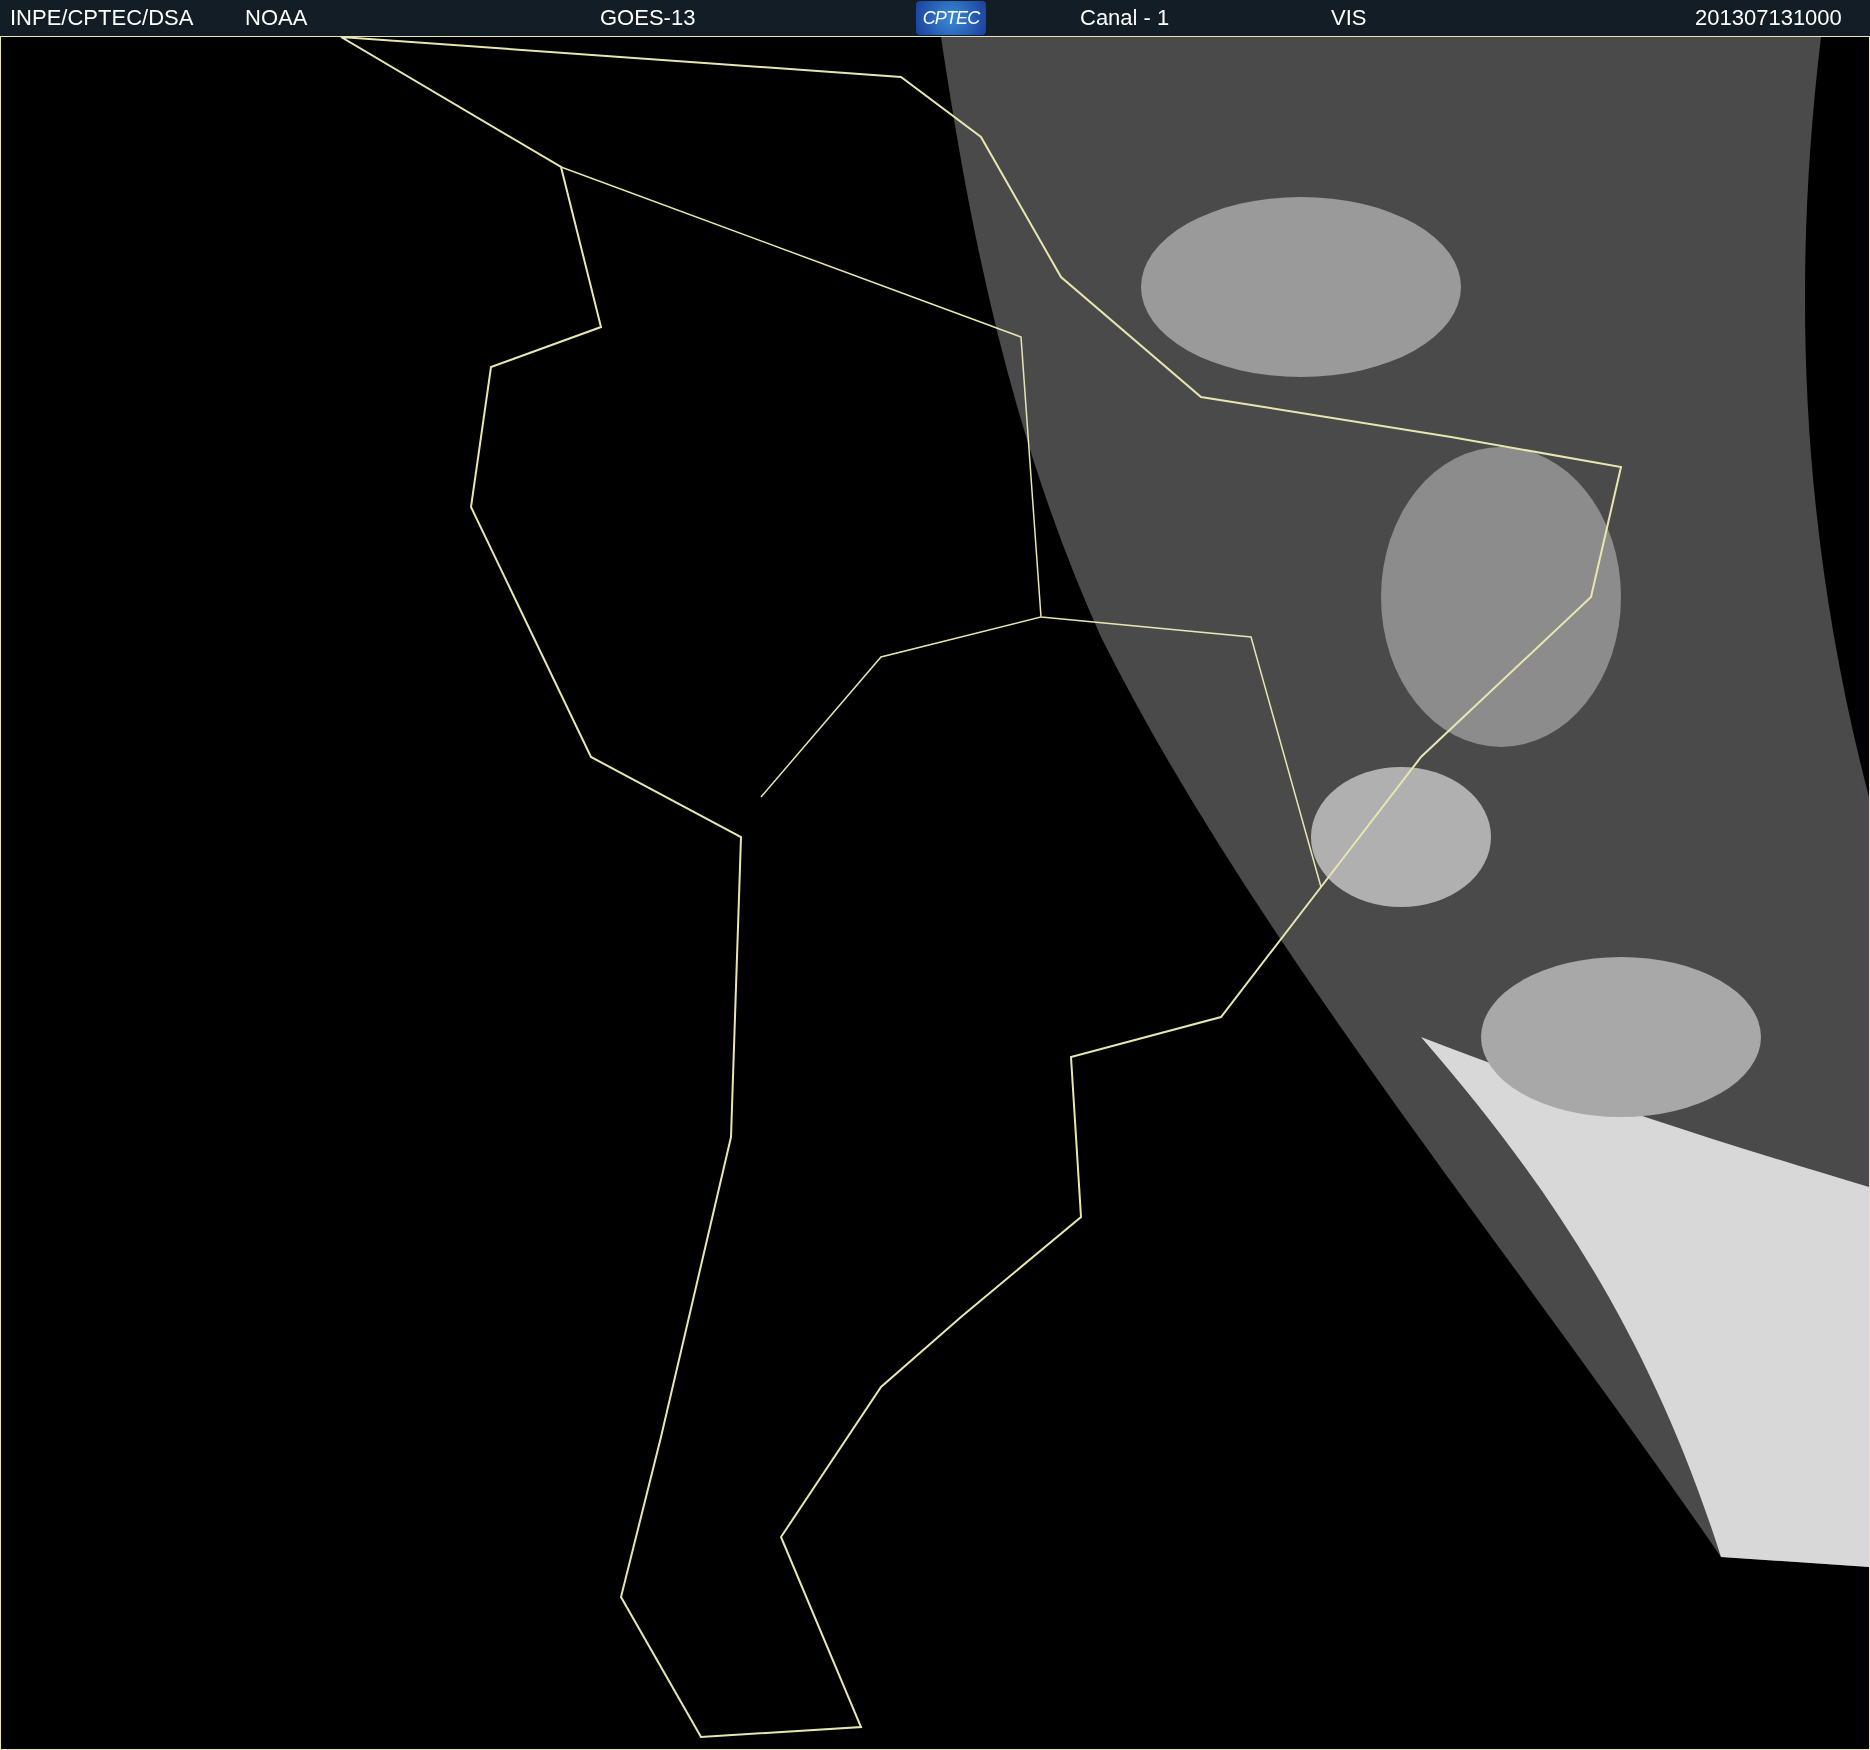  Describe the element at coordinates (951, 18) in the screenshot. I see `logo: CPTEC` at that location.